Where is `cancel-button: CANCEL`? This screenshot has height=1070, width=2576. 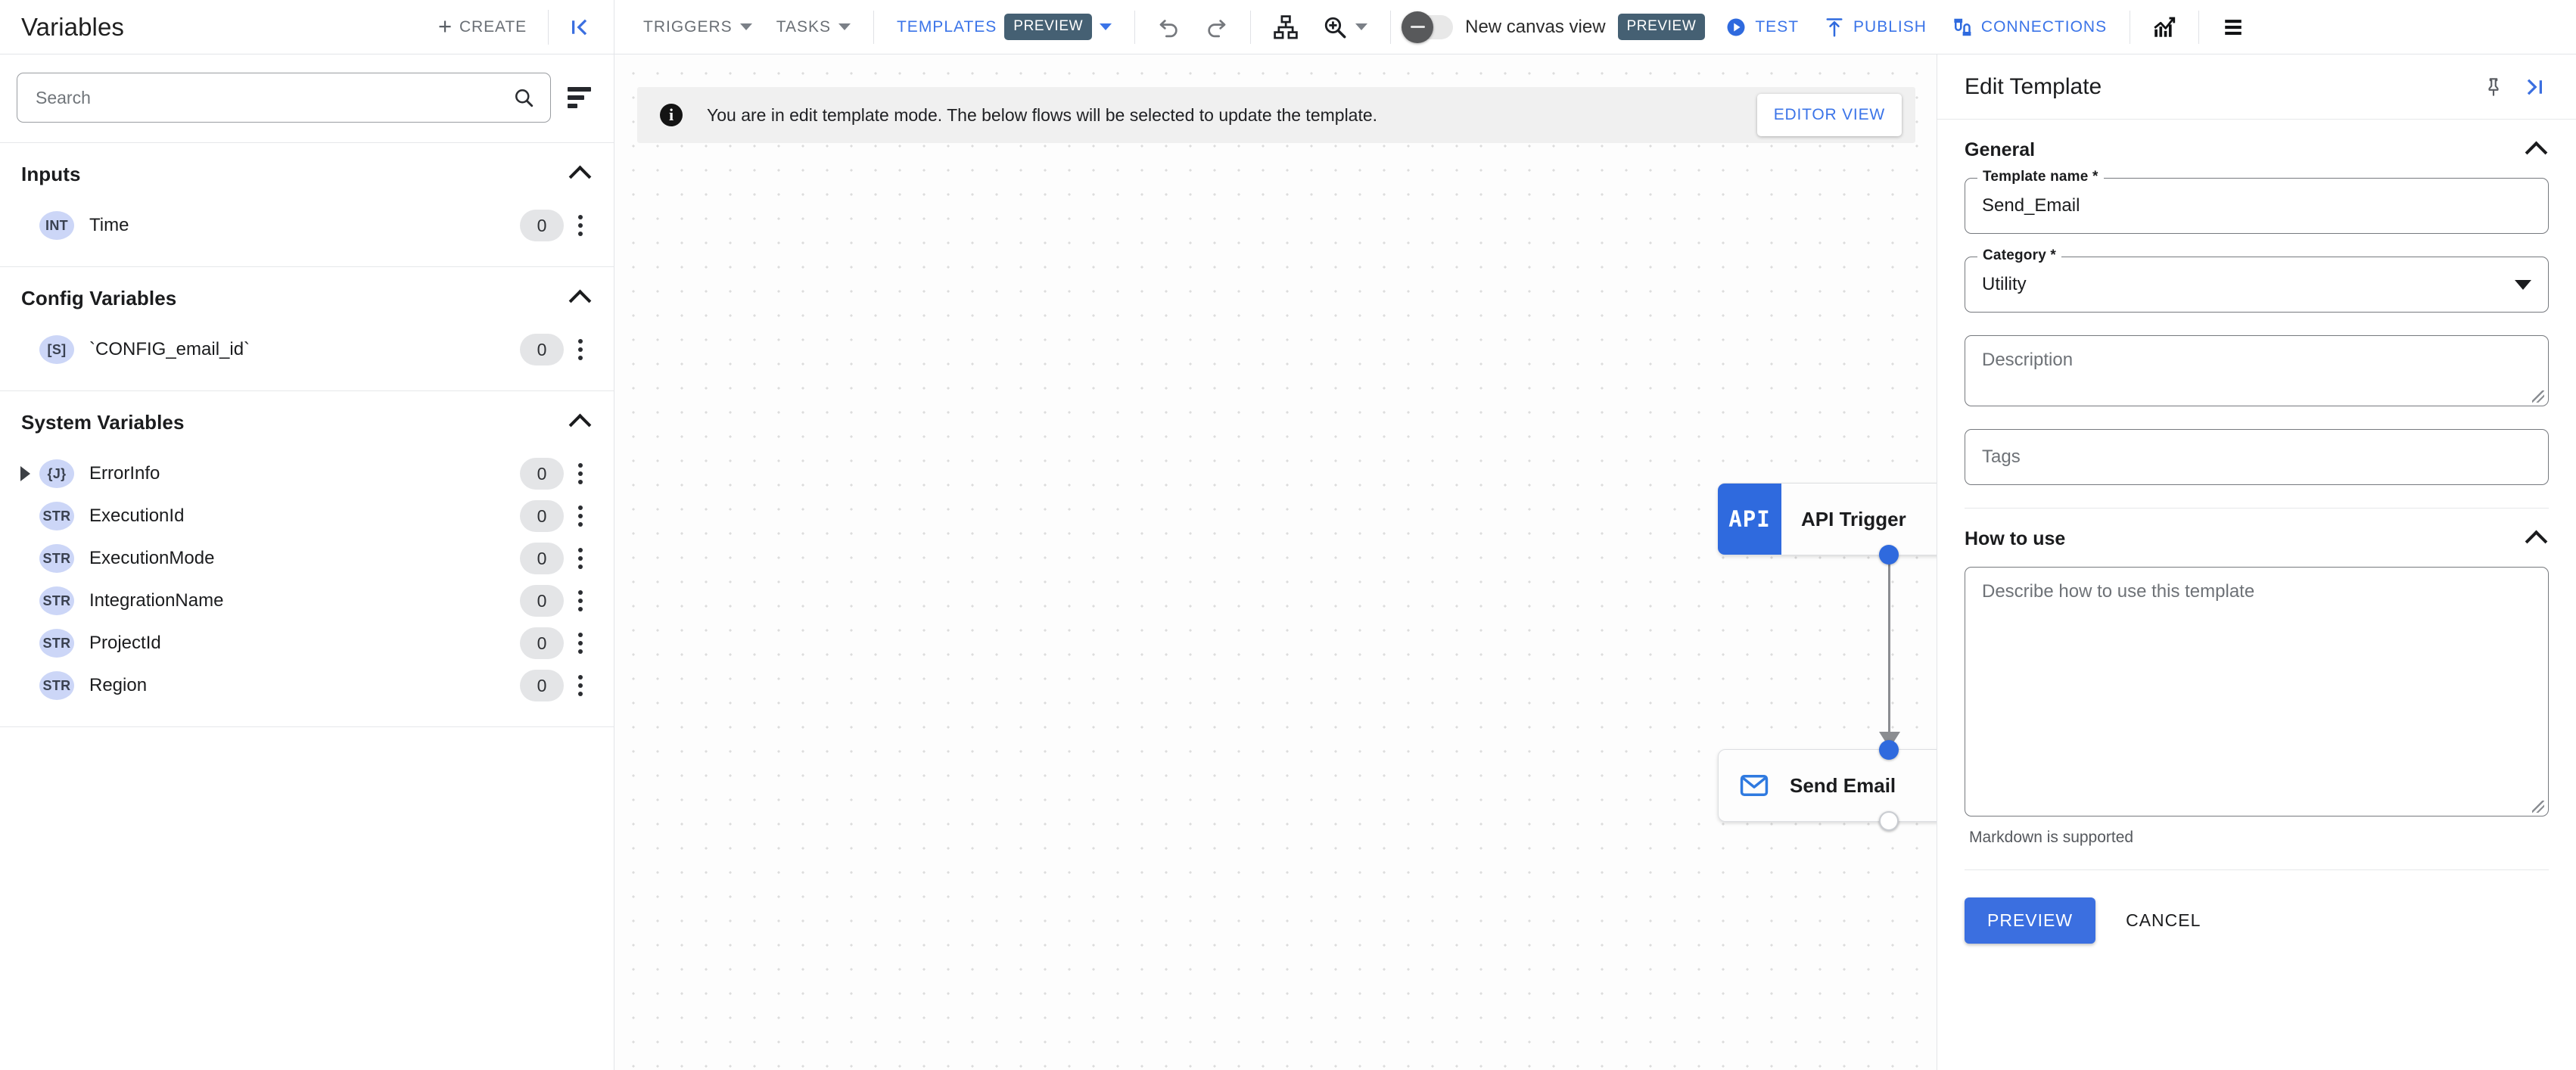
cancel-button: CANCEL is located at coordinates (2163, 921).